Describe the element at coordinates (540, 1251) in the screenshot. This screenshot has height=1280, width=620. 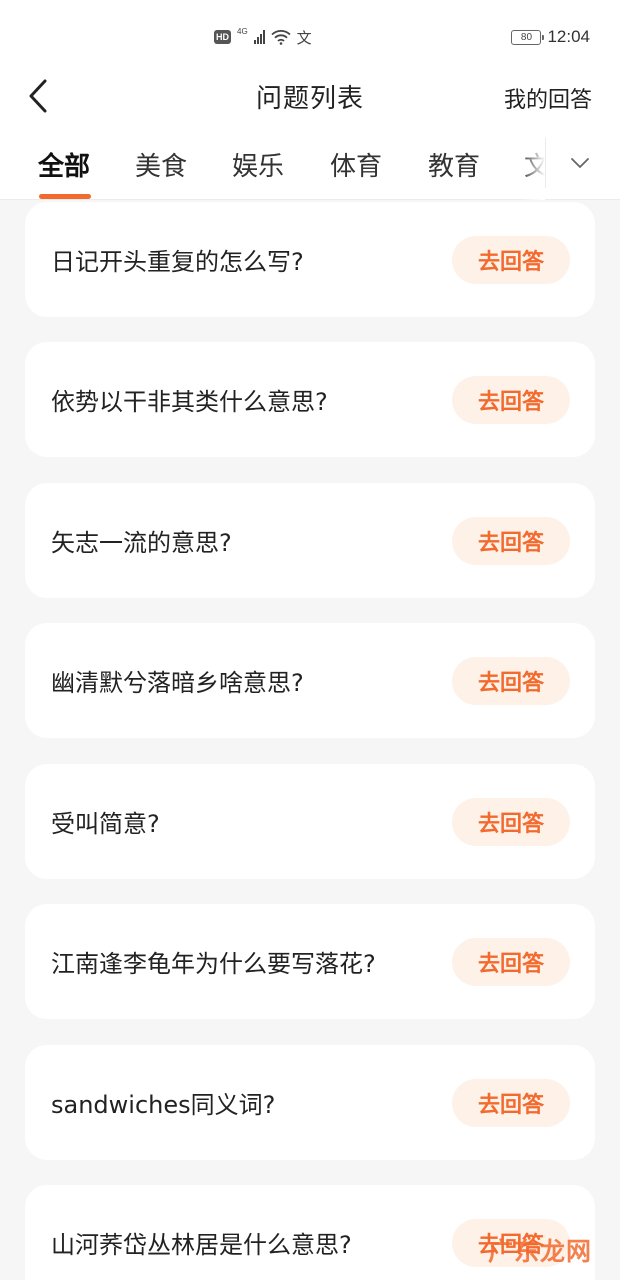
I see `watermark-logo: 广东龙网` at that location.